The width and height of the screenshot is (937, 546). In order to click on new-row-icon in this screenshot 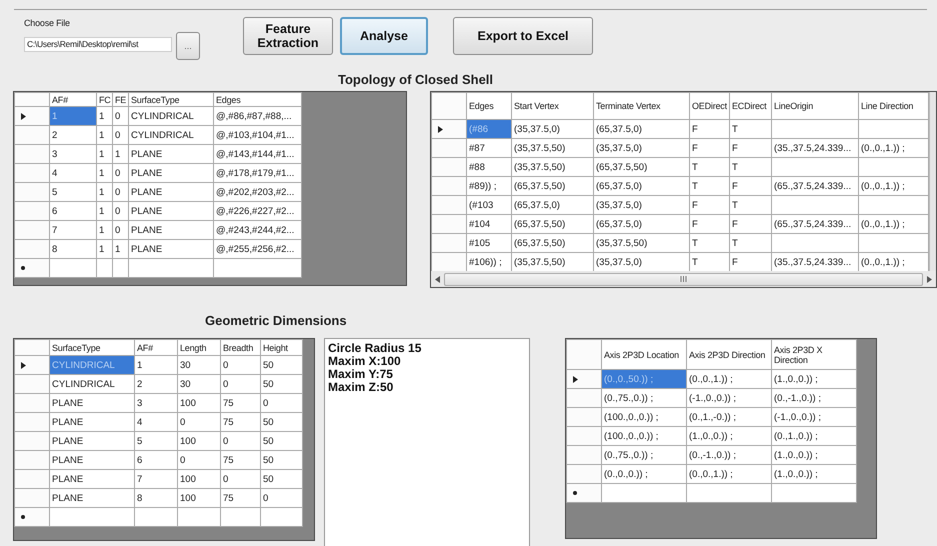, I will do `click(23, 268)`.